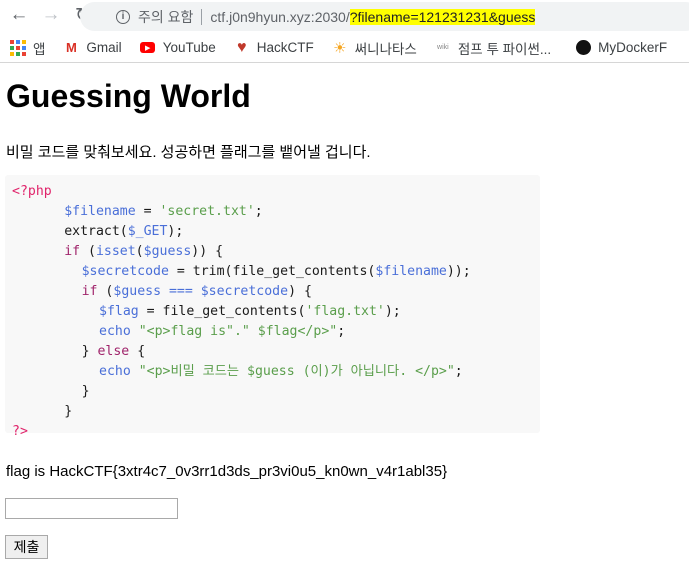 This screenshot has height=565, width=689. What do you see at coordinates (242, 47) in the screenshot?
I see `heart-icon: ♥` at bounding box center [242, 47].